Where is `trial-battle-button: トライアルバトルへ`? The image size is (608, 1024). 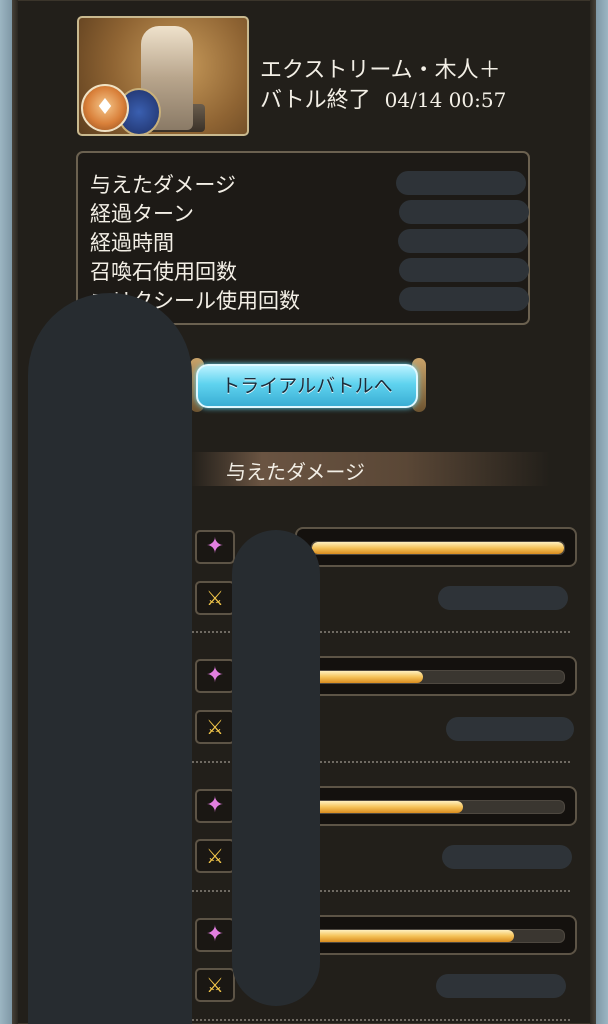
trial-battle-button: トライアルバトルへ is located at coordinates (308, 385).